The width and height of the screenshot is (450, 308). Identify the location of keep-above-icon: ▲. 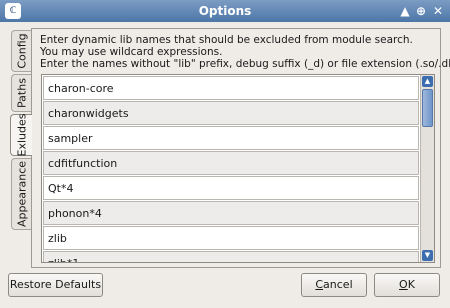
(405, 11).